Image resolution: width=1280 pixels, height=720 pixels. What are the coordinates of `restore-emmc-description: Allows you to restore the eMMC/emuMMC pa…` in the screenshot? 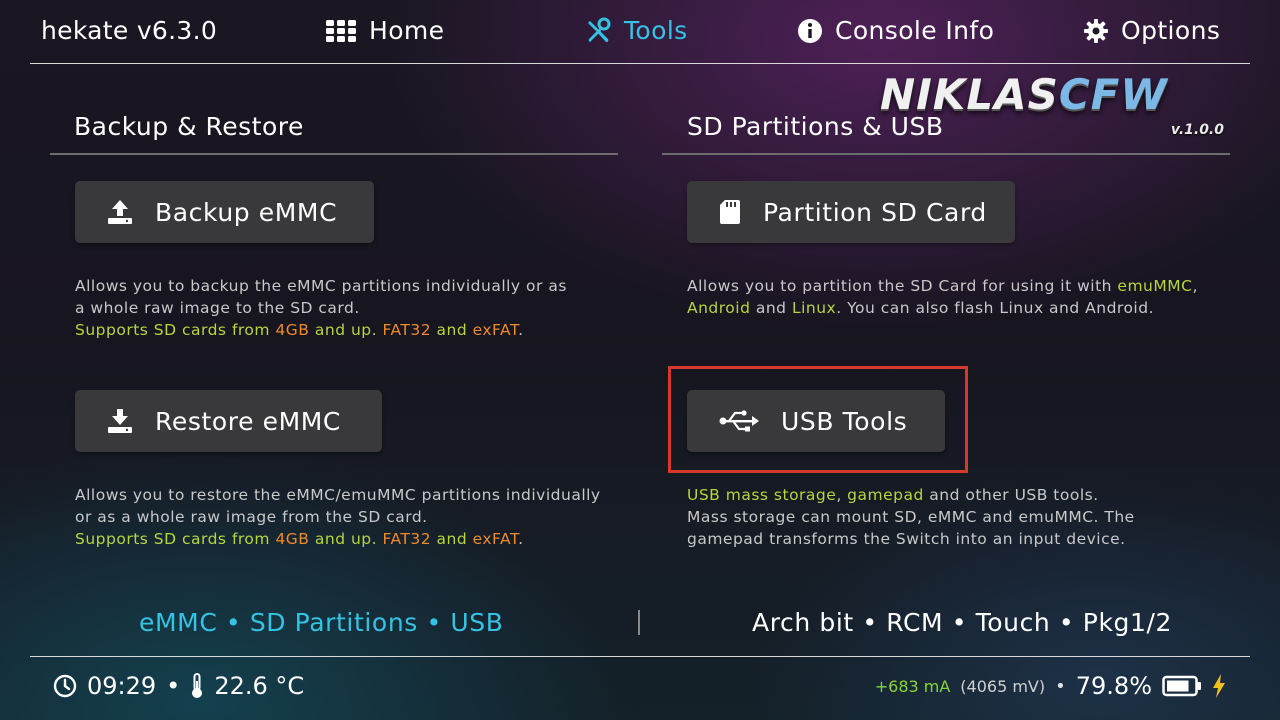 It's located at (338, 517).